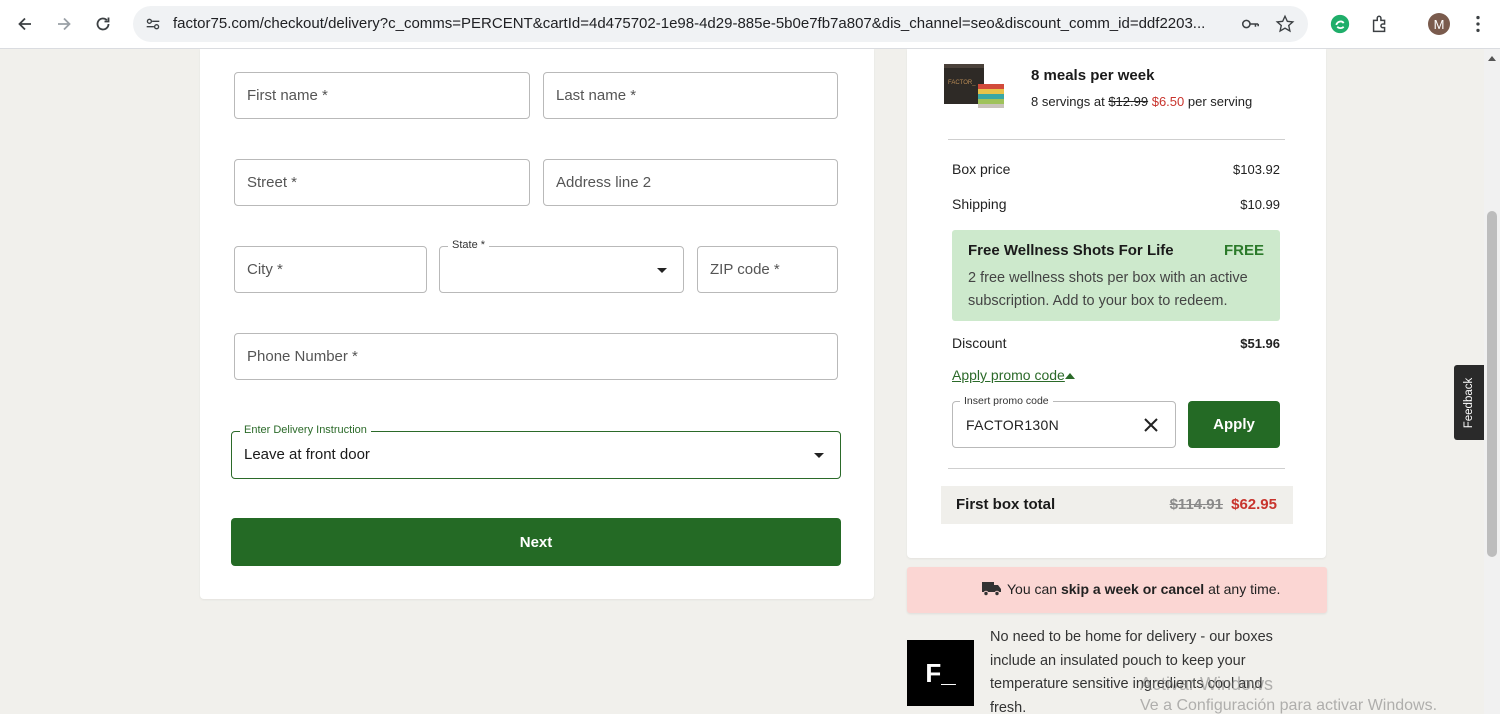 The height and width of the screenshot is (714, 1500). I want to click on city-placeholder: City *, so click(265, 269).